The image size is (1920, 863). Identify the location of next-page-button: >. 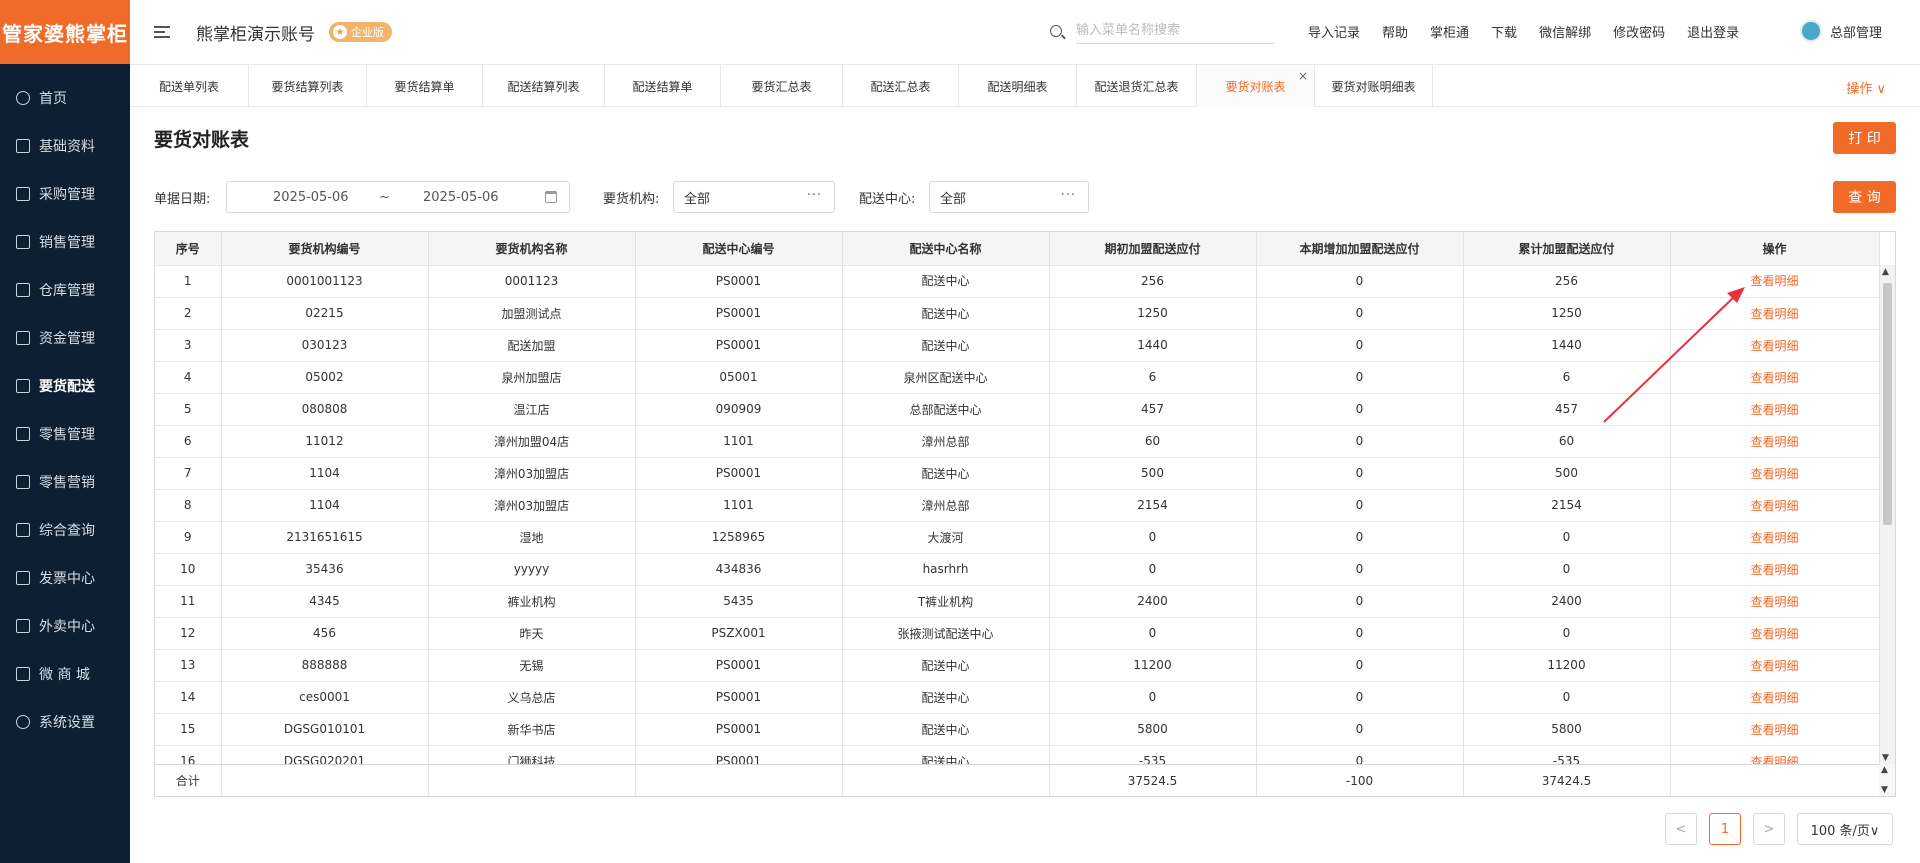
(1769, 829).